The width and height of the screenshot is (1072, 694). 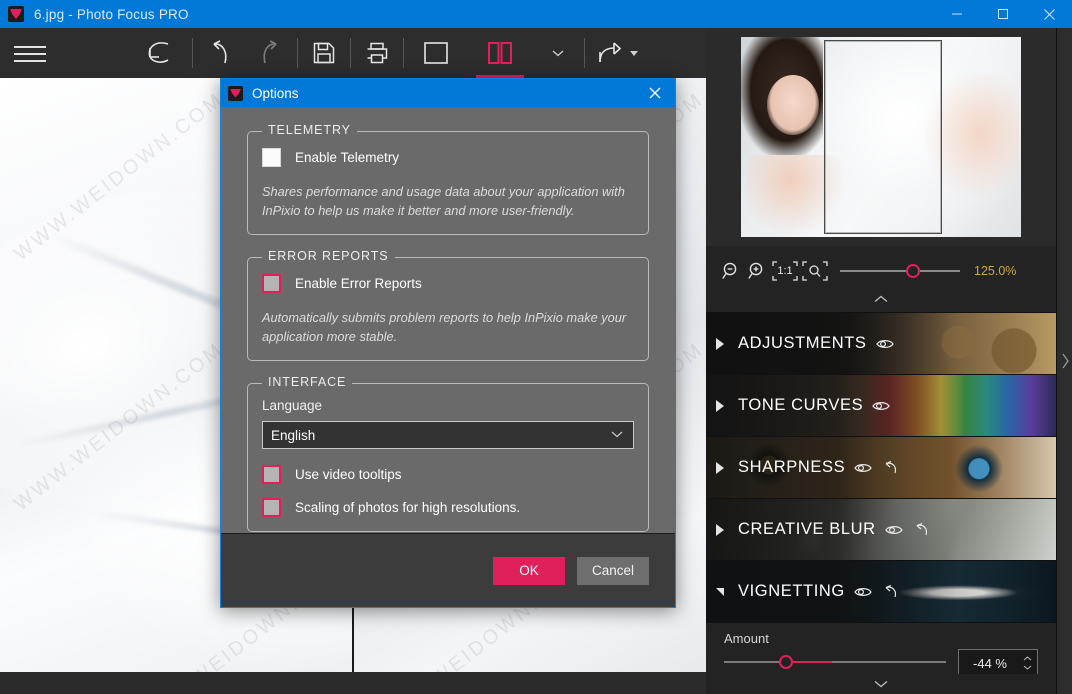 I want to click on revert-arrow-icon, so click(x=160, y=53).